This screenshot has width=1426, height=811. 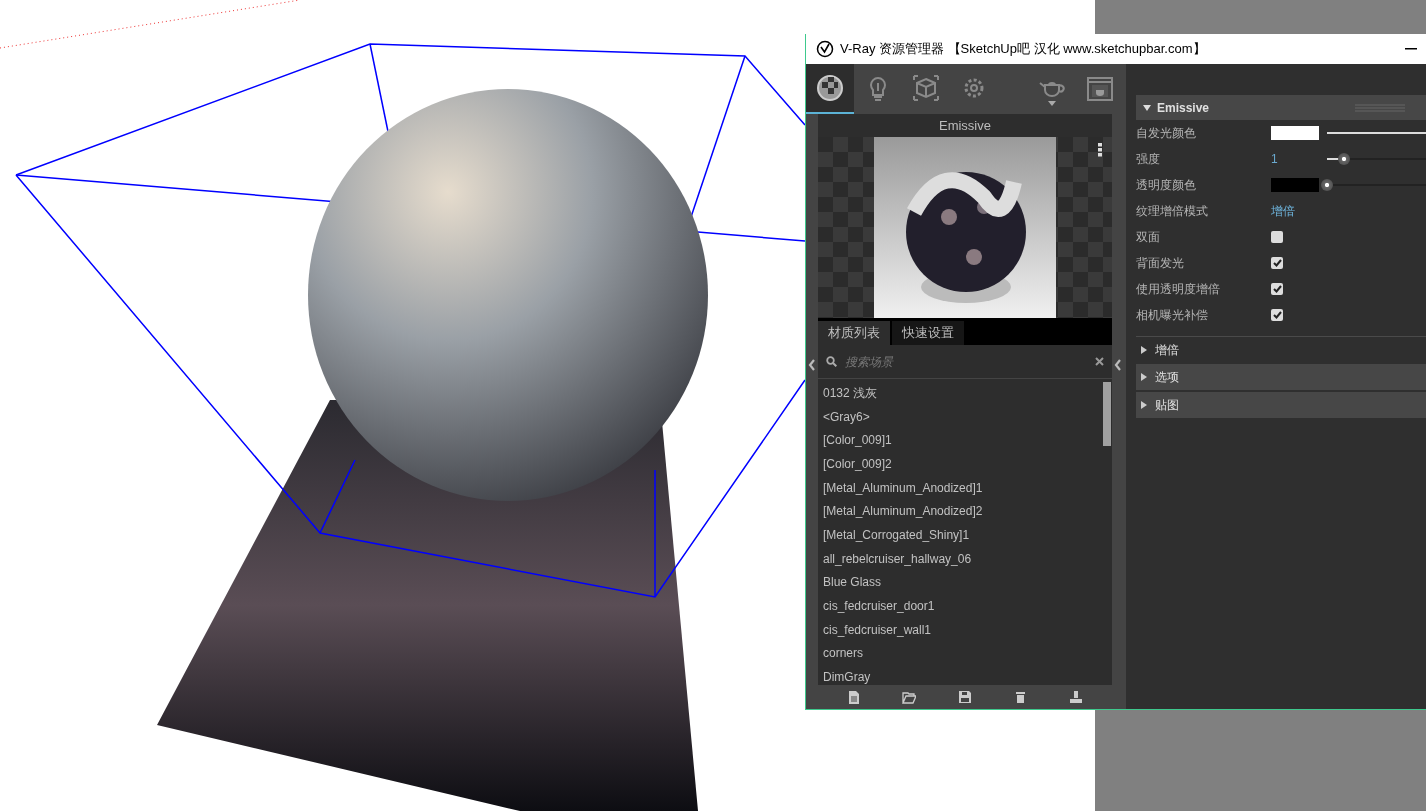 I want to click on property-label: 背面发光, so click(x=1160, y=263).